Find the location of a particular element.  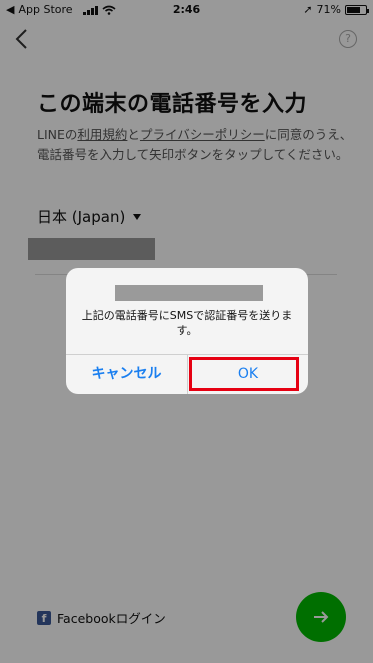

ok-highlight-box is located at coordinates (244, 374).